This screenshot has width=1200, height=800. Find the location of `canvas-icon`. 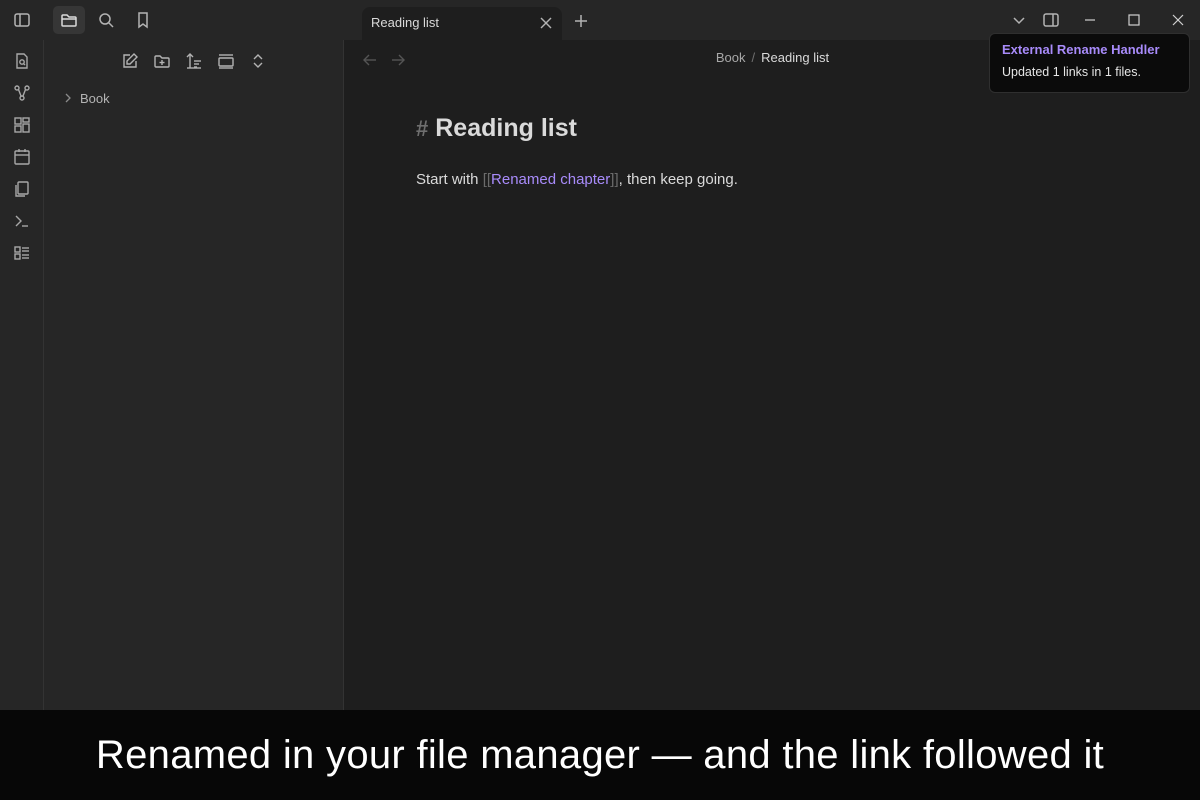

canvas-icon is located at coordinates (22, 125).